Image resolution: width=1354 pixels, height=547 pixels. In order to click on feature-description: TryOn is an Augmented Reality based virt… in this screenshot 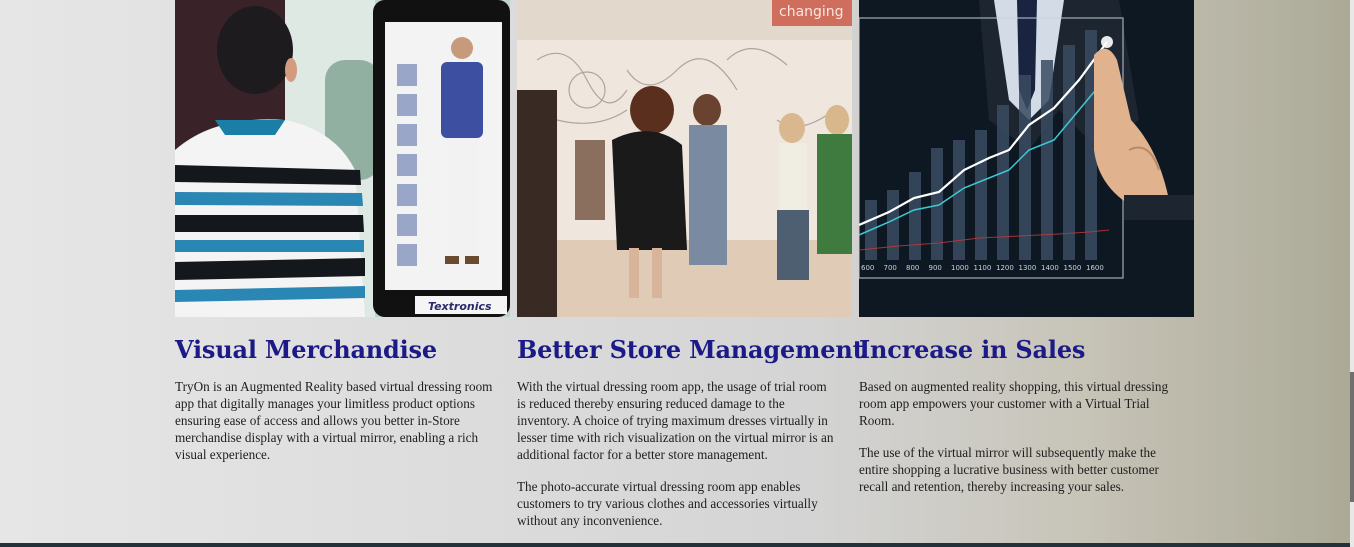, I will do `click(334, 428)`.